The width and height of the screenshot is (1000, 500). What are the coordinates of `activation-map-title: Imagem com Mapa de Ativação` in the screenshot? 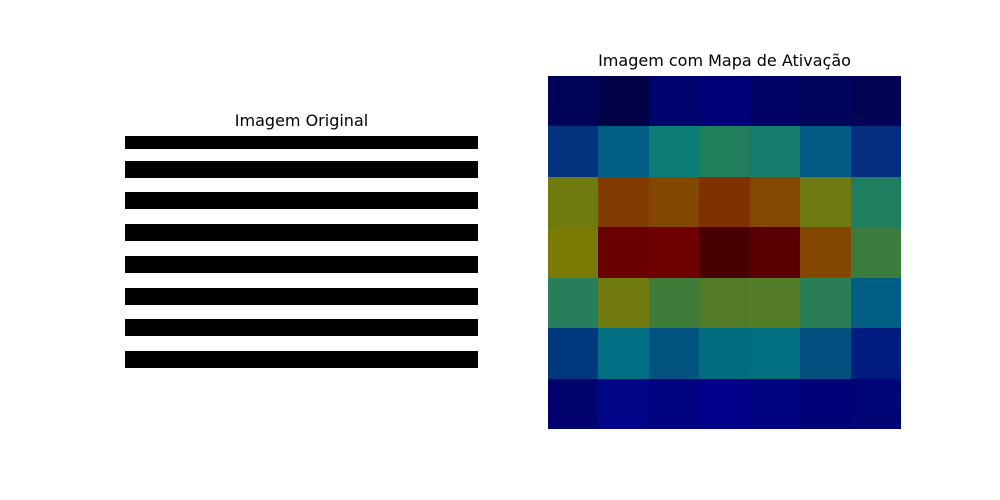 It's located at (724, 60).